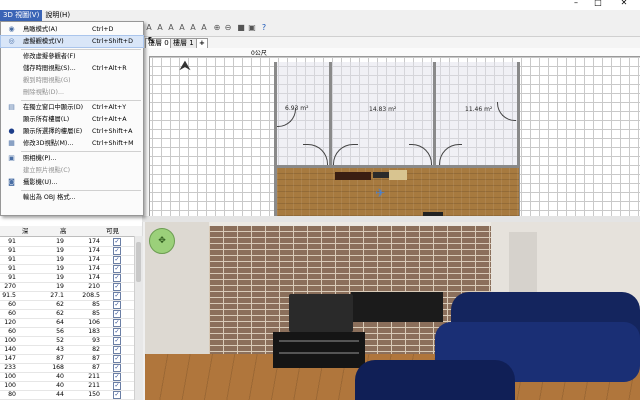 The image size is (640, 400). What do you see at coordinates (252, 28) in the screenshot?
I see `photo-icon: ▣` at bounding box center [252, 28].